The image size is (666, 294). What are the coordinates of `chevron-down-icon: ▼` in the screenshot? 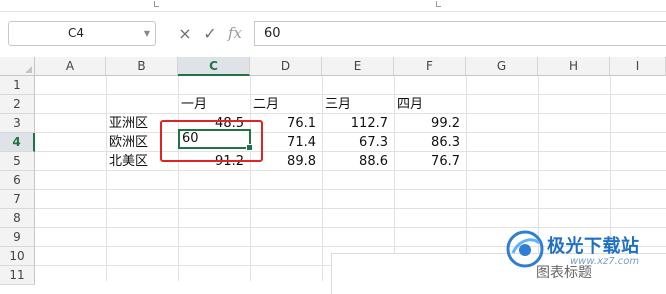 It's located at (147, 33).